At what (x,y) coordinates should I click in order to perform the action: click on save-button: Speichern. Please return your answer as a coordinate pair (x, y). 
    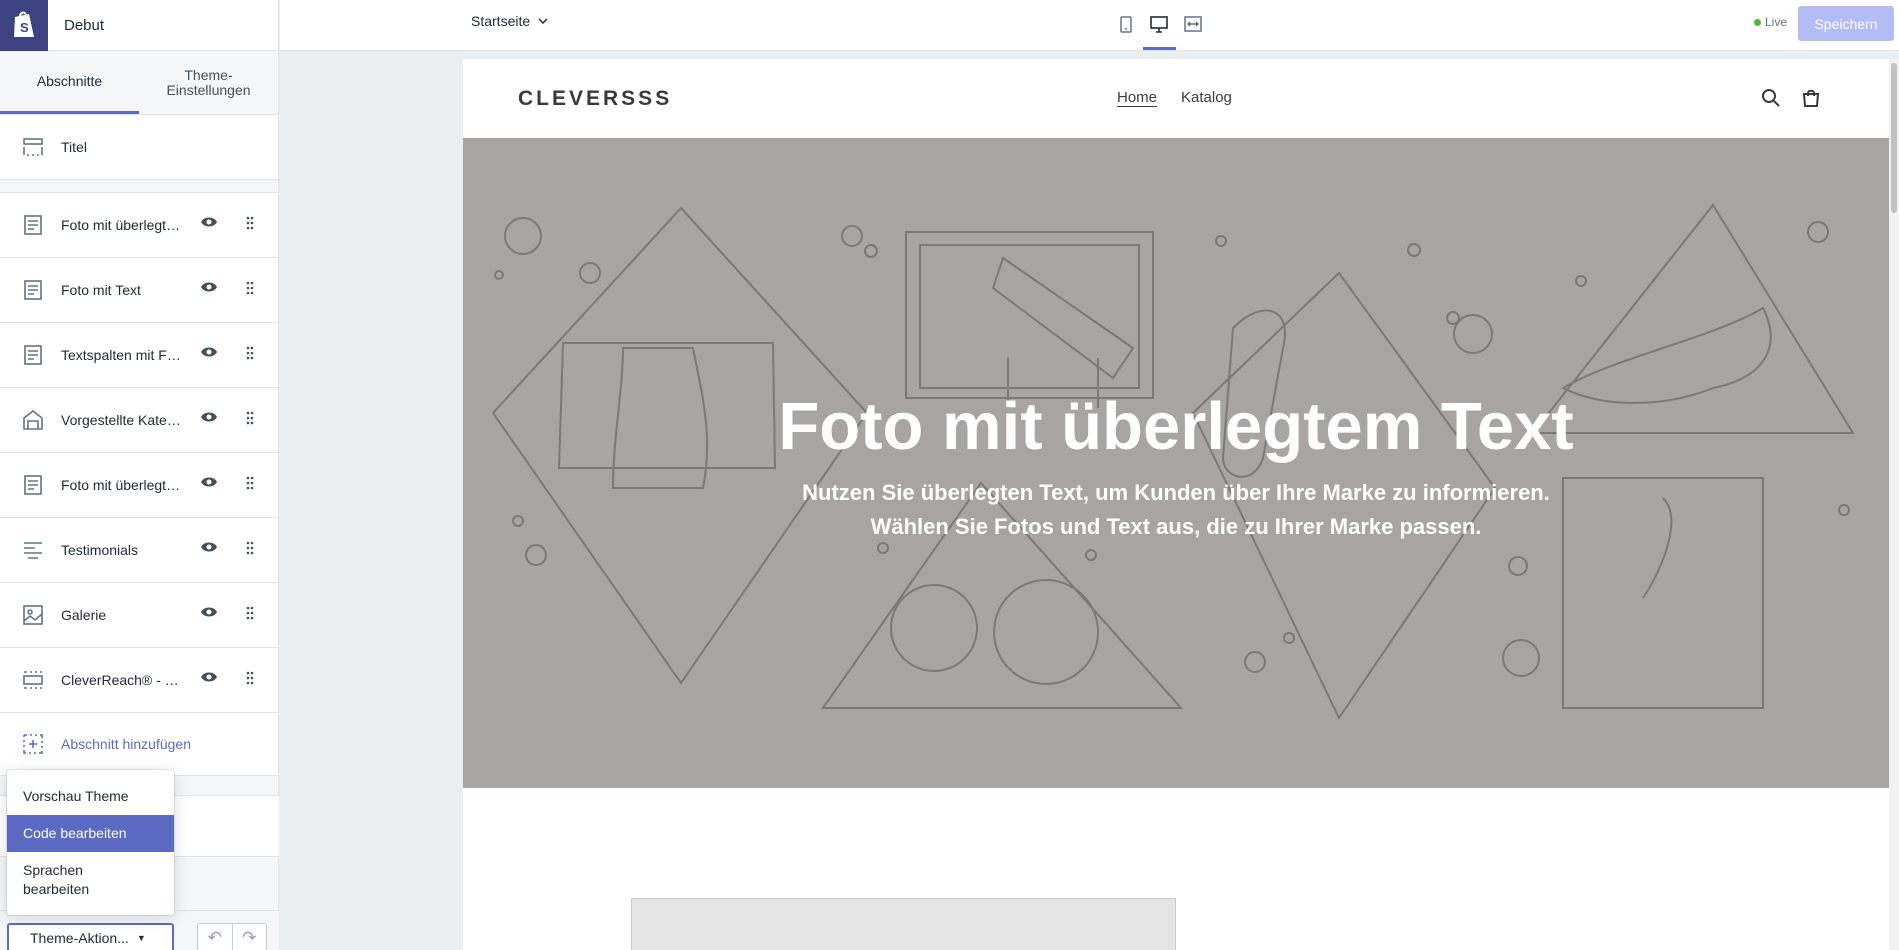
    Looking at the image, I should click on (1846, 23).